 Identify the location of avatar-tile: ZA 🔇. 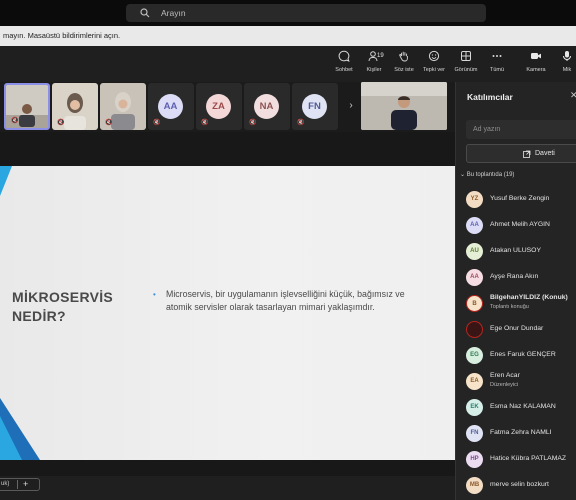
(219, 106).